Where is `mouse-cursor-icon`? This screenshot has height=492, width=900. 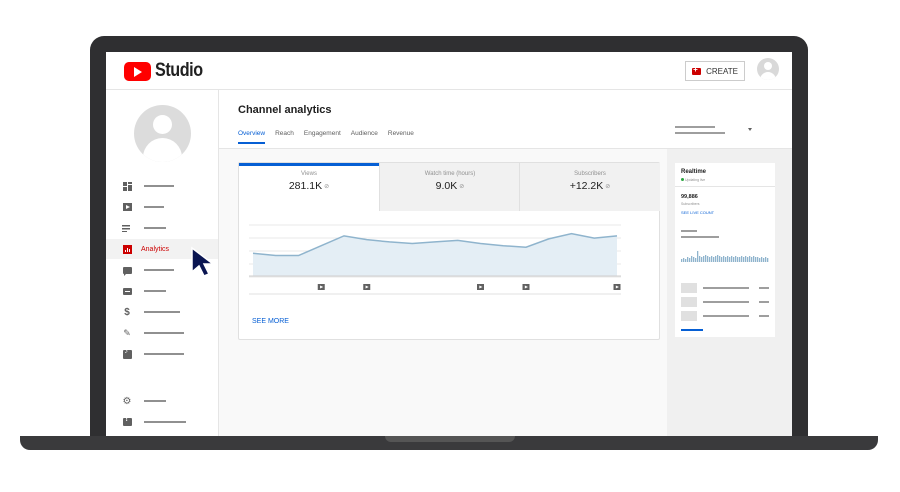
mouse-cursor-icon is located at coordinates (203, 261).